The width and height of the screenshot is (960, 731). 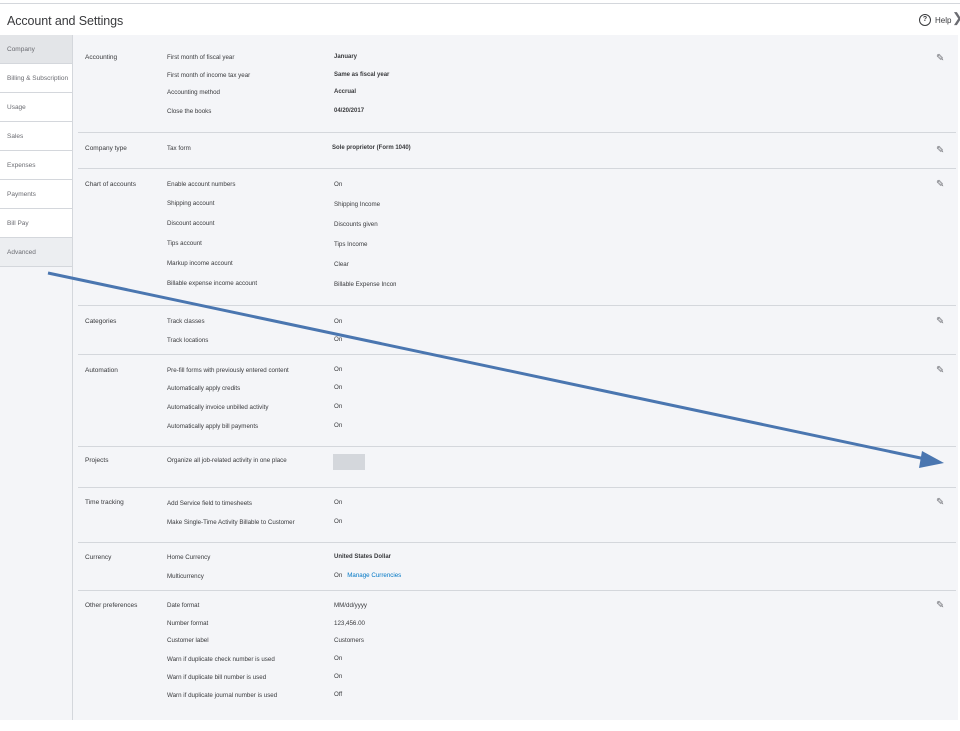 I want to click on section-label: Projects, so click(x=97, y=460).